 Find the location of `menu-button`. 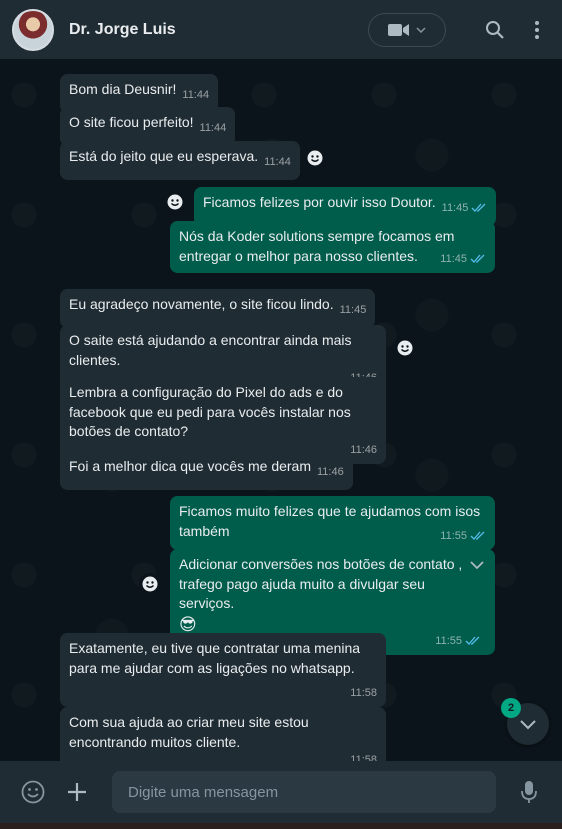

menu-button is located at coordinates (537, 30).